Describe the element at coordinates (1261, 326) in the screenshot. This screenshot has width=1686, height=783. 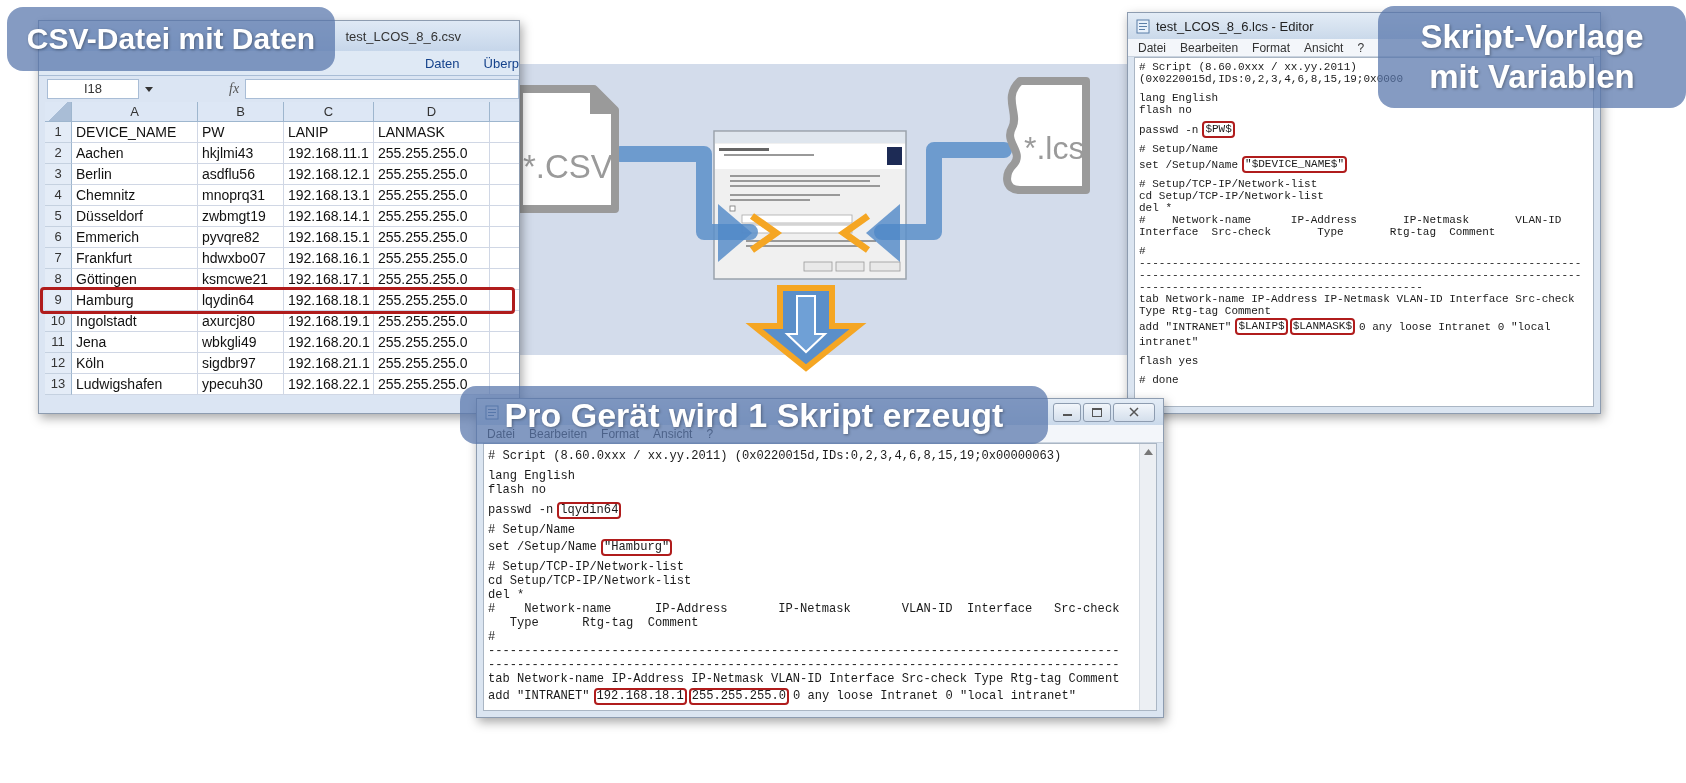
I see `highlighted-value: $LANIP$` at that location.